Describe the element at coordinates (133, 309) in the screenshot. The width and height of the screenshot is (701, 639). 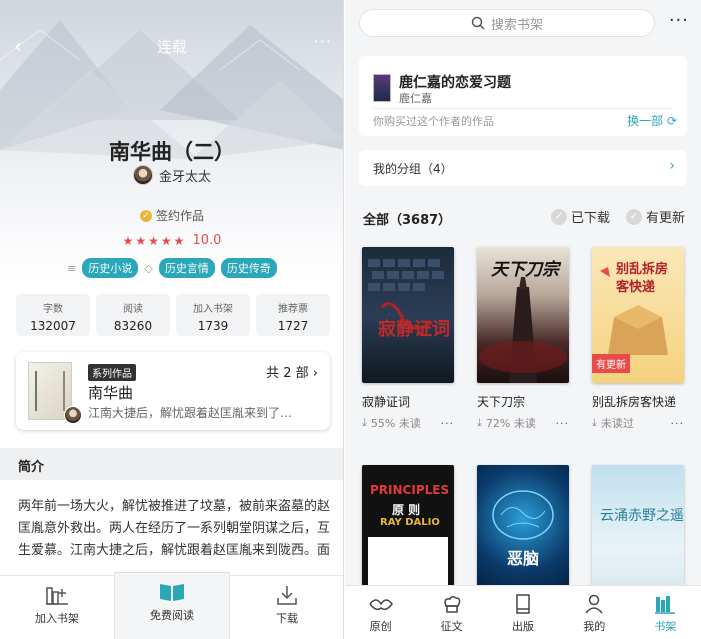
I see `stat-label: 阅读` at that location.